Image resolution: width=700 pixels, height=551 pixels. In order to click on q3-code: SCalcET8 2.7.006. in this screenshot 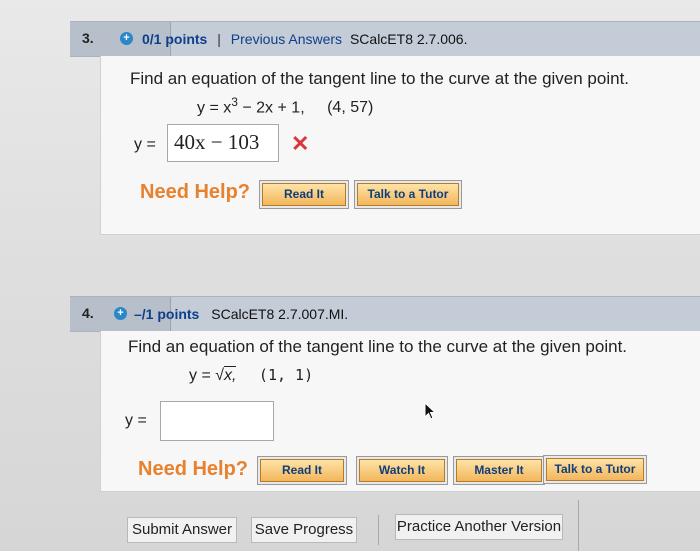, I will do `click(408, 39)`.